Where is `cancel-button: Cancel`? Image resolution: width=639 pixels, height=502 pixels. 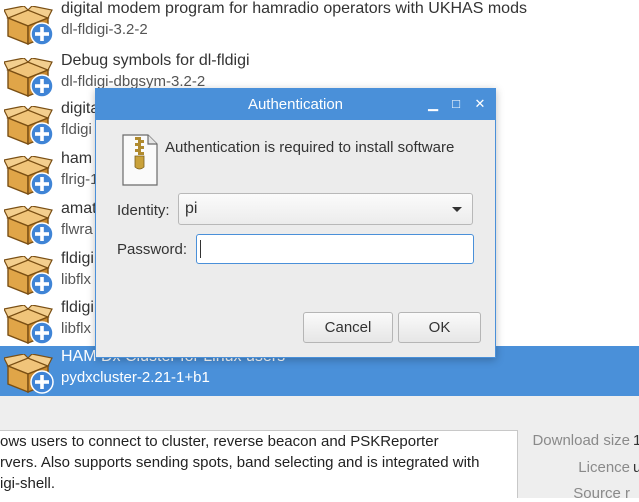
cancel-button: Cancel is located at coordinates (348, 327).